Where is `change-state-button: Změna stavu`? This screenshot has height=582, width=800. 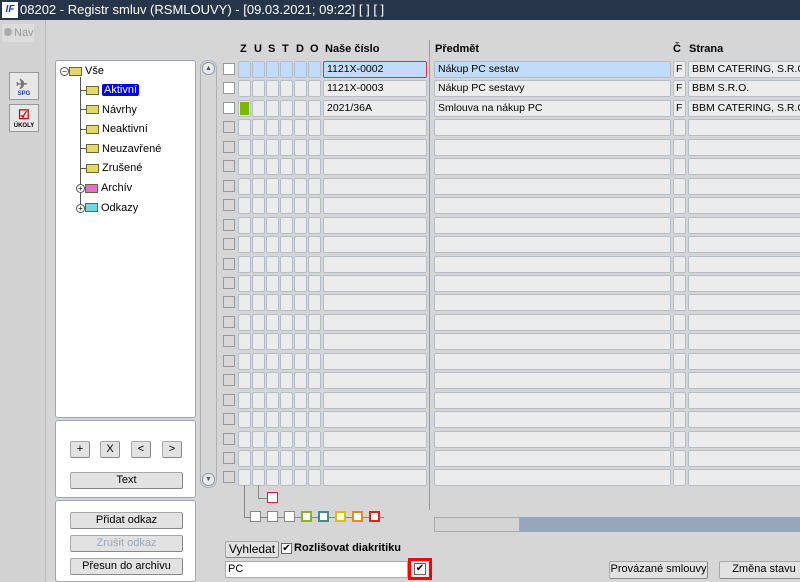 change-state-button: Změna stavu is located at coordinates (759, 570).